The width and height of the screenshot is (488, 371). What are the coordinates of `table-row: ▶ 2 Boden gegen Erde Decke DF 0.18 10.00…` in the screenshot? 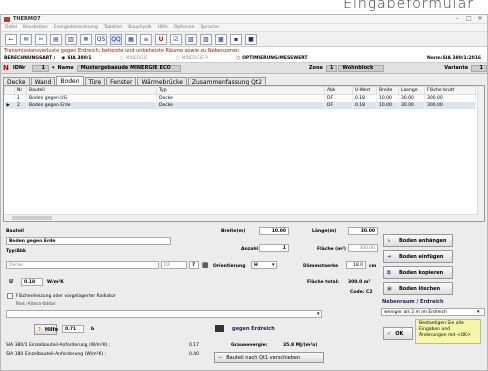 It's located at (240, 105).